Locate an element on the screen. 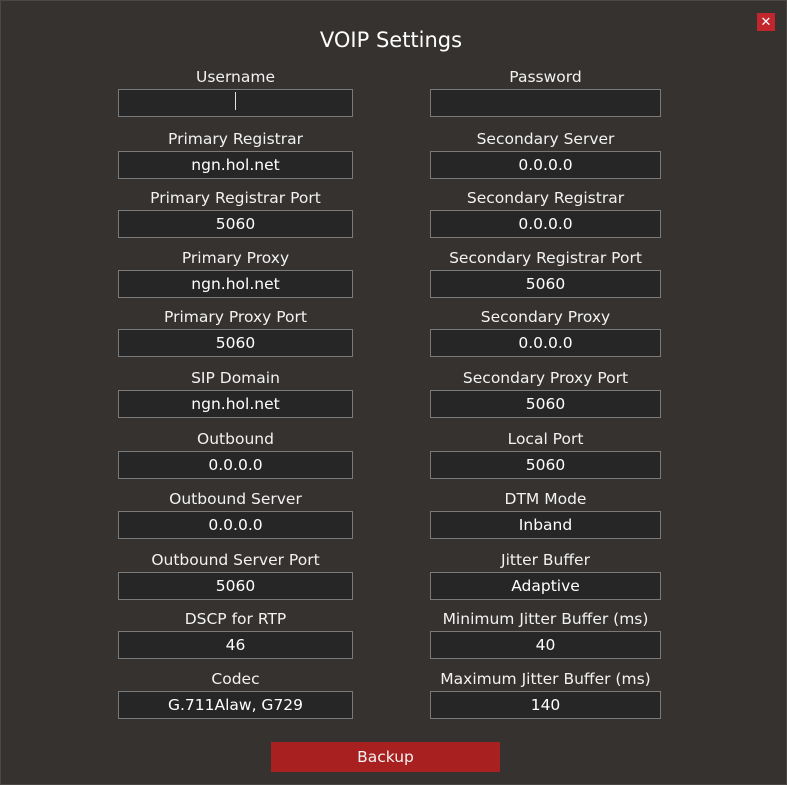  local-port-label: Local Port is located at coordinates (545, 439).